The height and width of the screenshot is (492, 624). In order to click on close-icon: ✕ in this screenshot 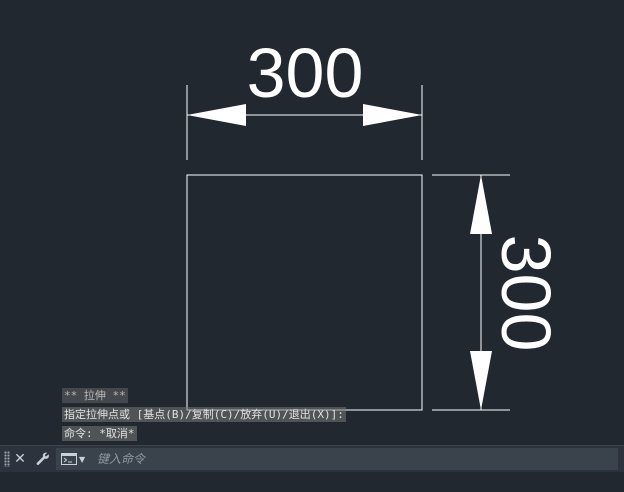, I will do `click(20, 459)`.